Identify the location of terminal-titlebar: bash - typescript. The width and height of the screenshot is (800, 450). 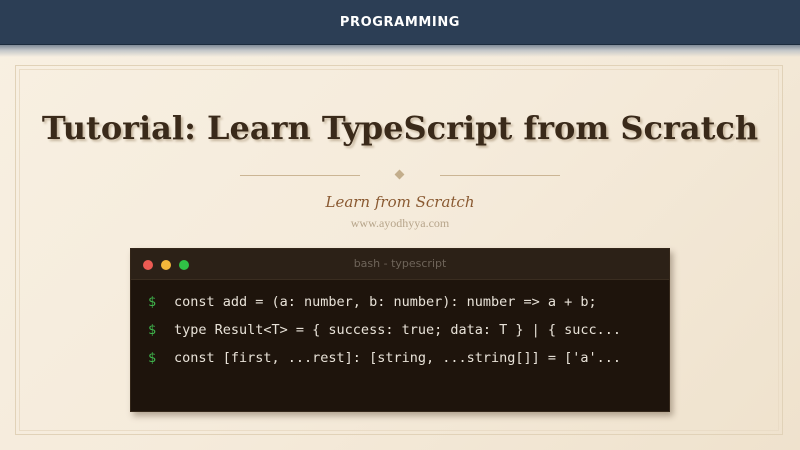
(400, 264).